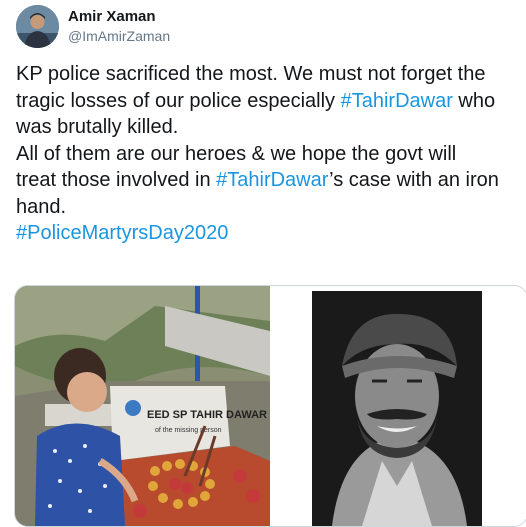 The image size is (526, 527). What do you see at coordinates (97, 127) in the screenshot?
I see `tweet-text-segment: was brutally killed.` at bounding box center [97, 127].